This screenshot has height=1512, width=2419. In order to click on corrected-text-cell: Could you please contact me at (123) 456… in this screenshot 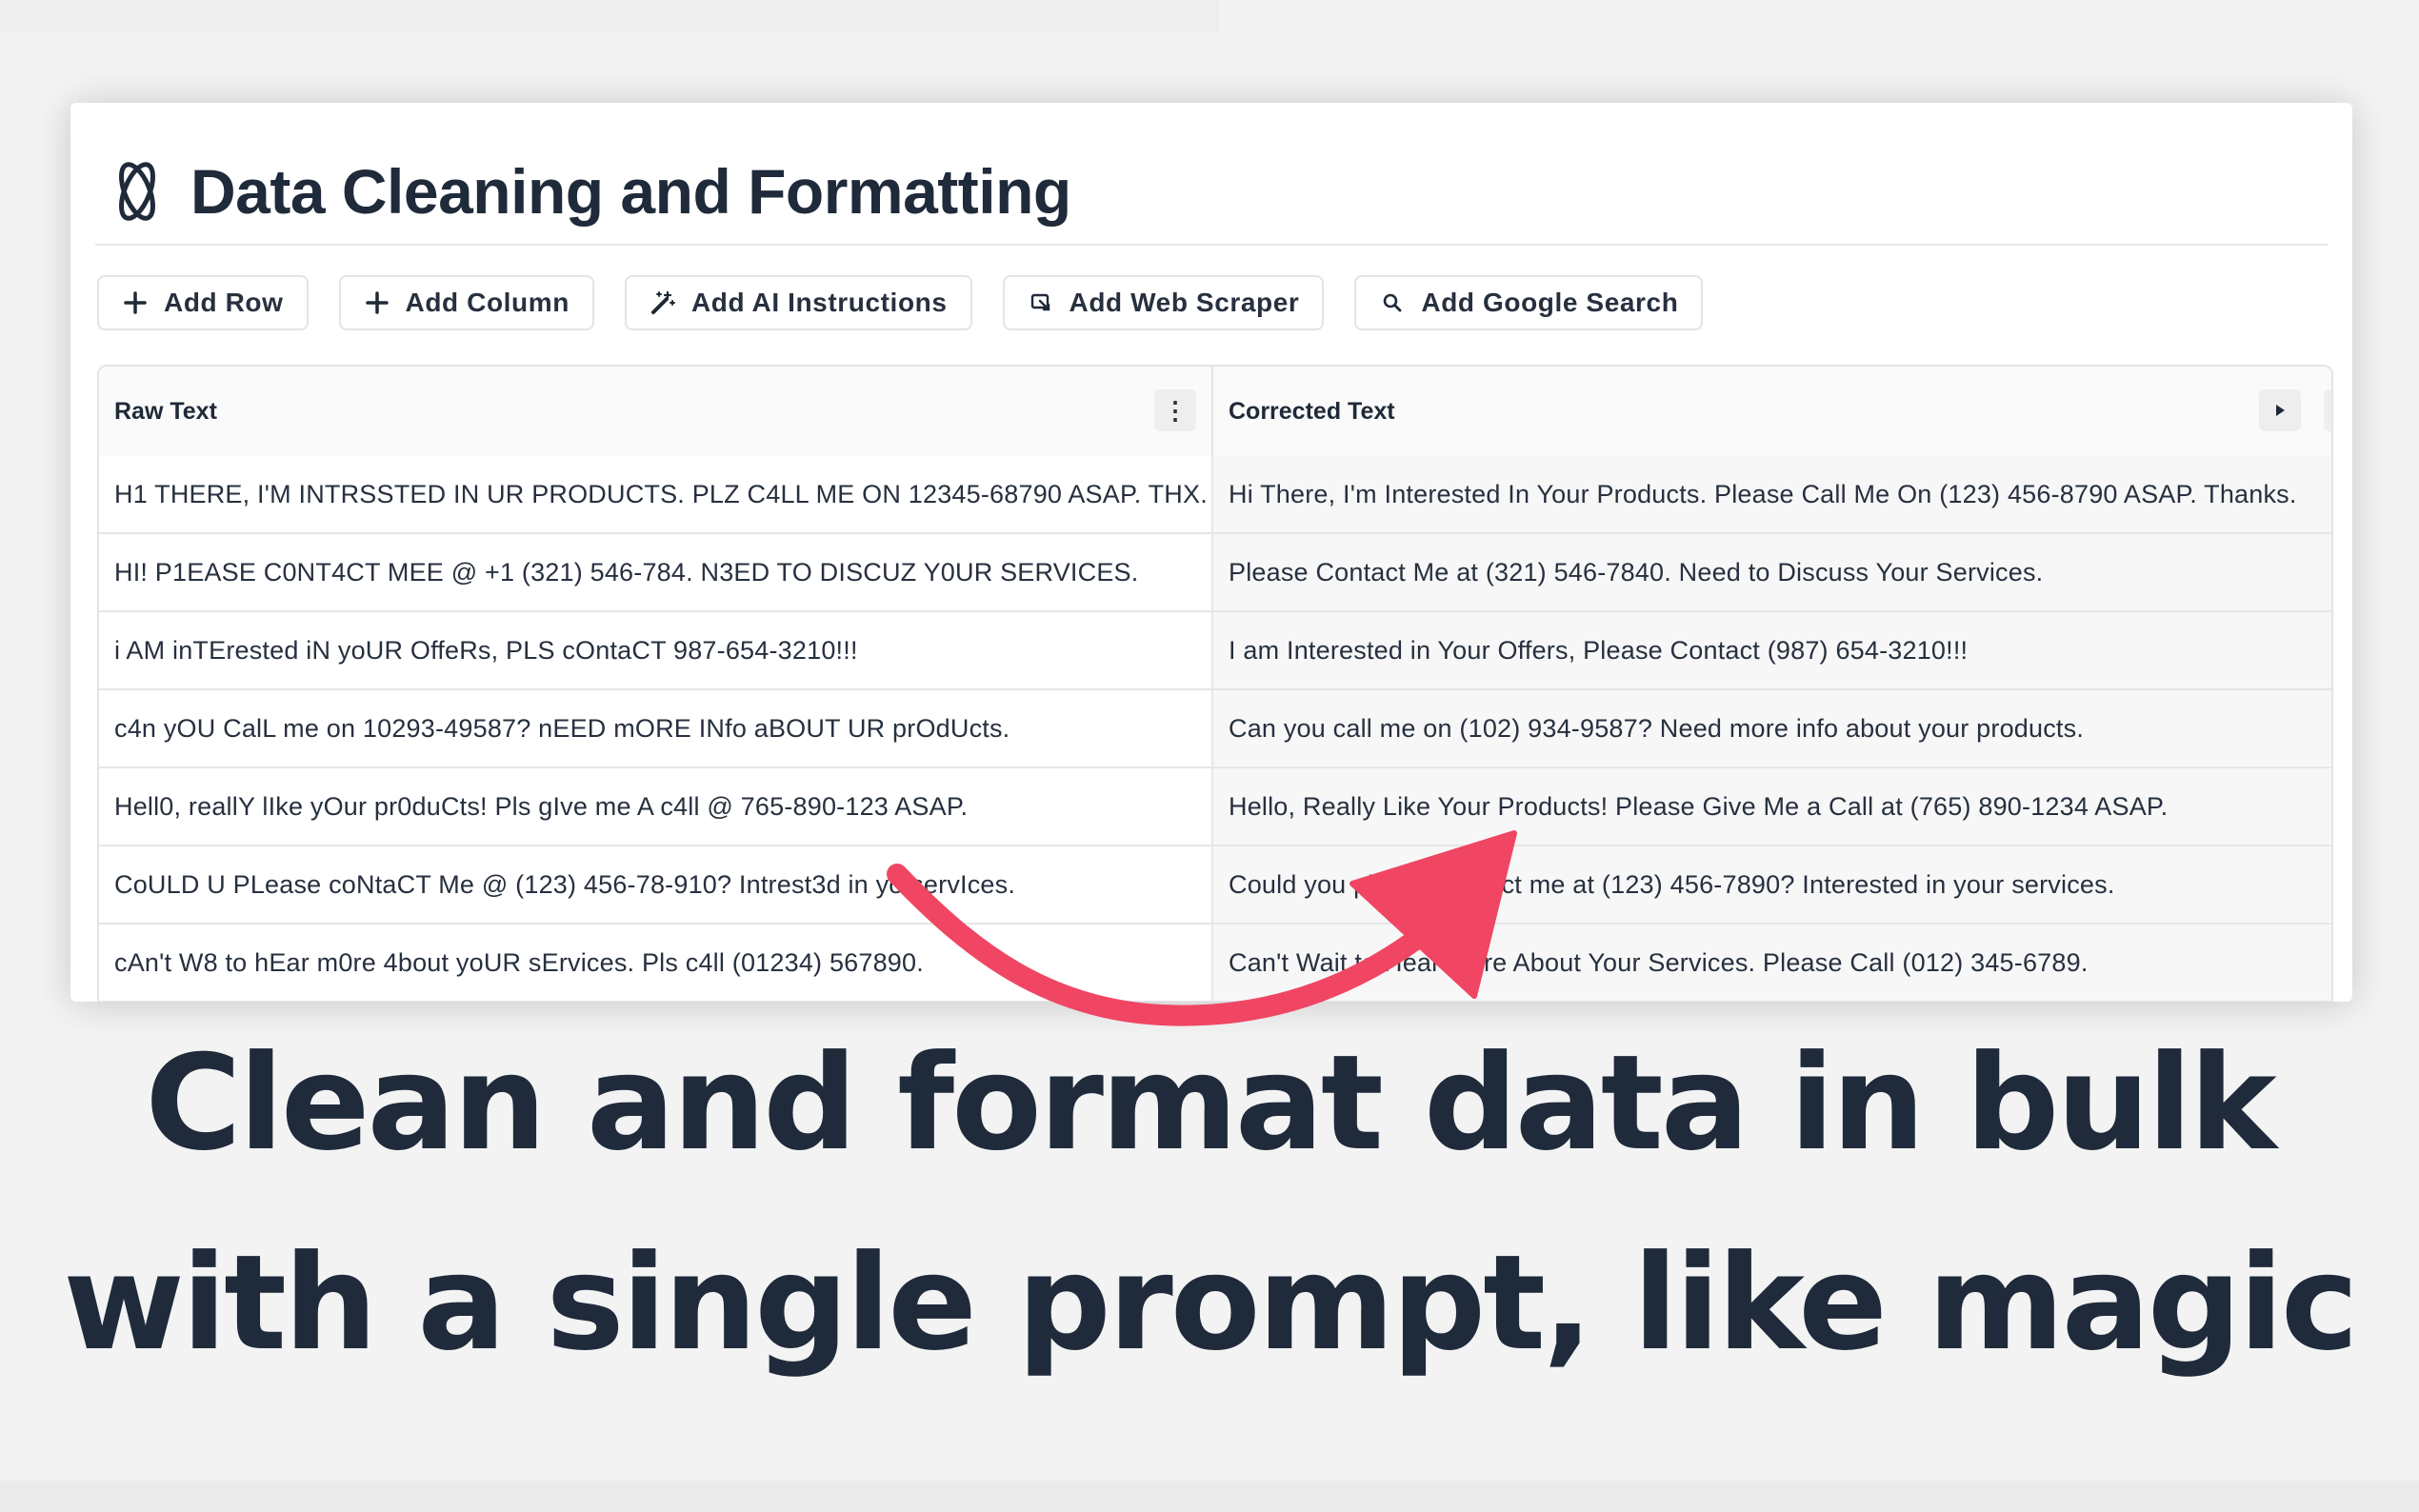, I will do `click(1772, 884)`.